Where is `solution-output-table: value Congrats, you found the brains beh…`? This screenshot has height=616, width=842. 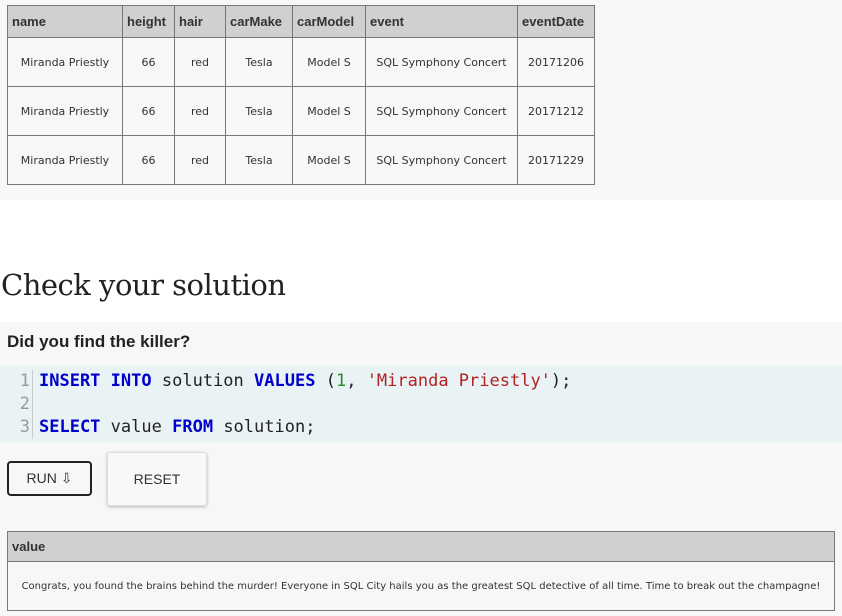 solution-output-table: value Congrats, you found the brains beh… is located at coordinates (421, 571).